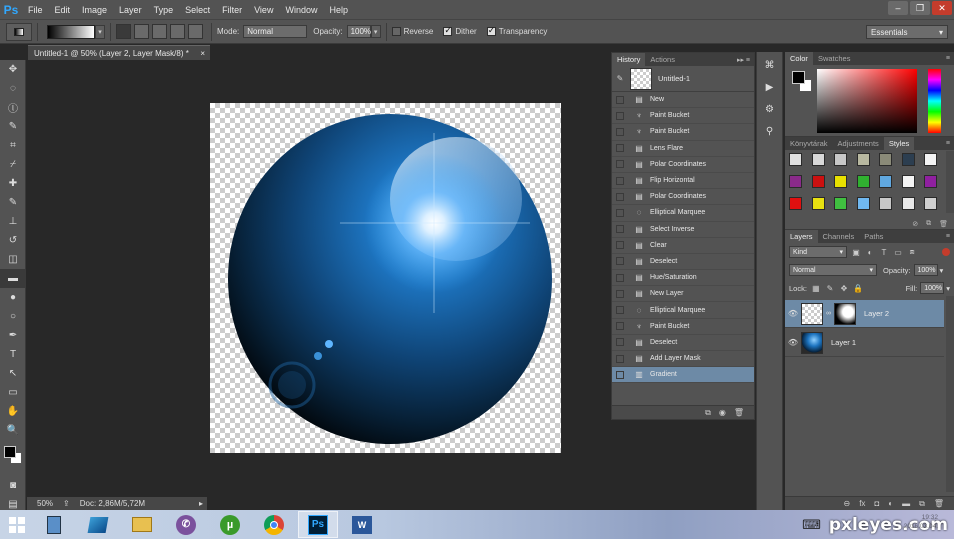 The height and width of the screenshot is (539, 954). I want to click on tool-preset-picker, so click(19, 31).